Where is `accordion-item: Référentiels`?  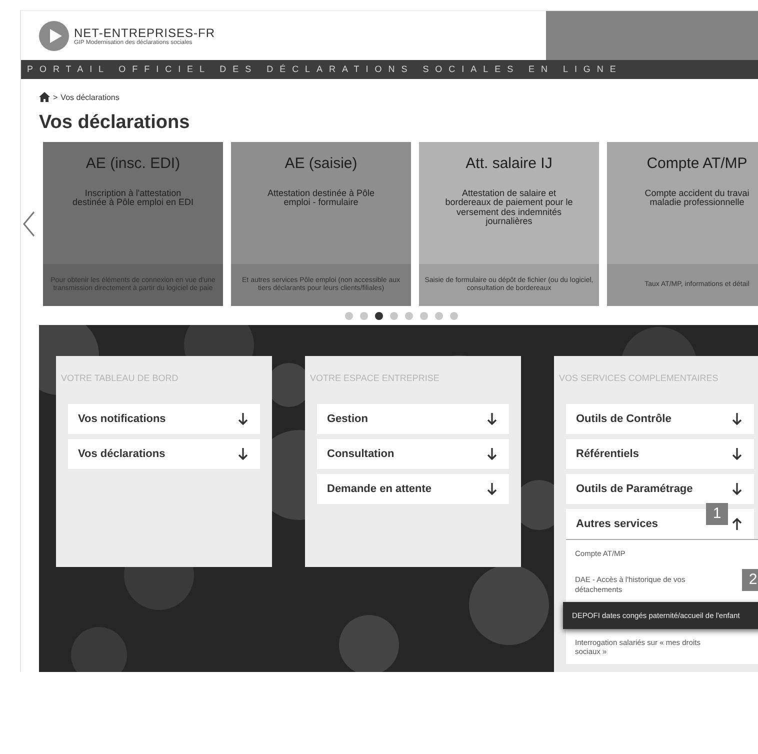
accordion-item: Référentiels is located at coordinates (660, 454).